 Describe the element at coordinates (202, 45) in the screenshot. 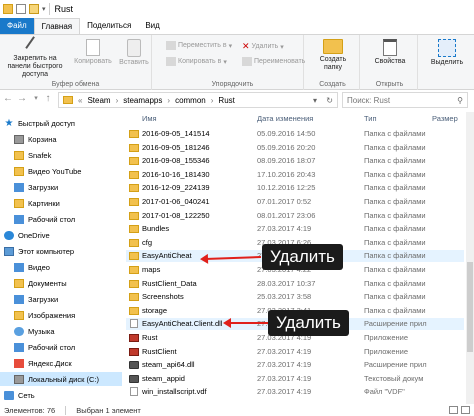

I see `move-label: Переместить в` at that location.